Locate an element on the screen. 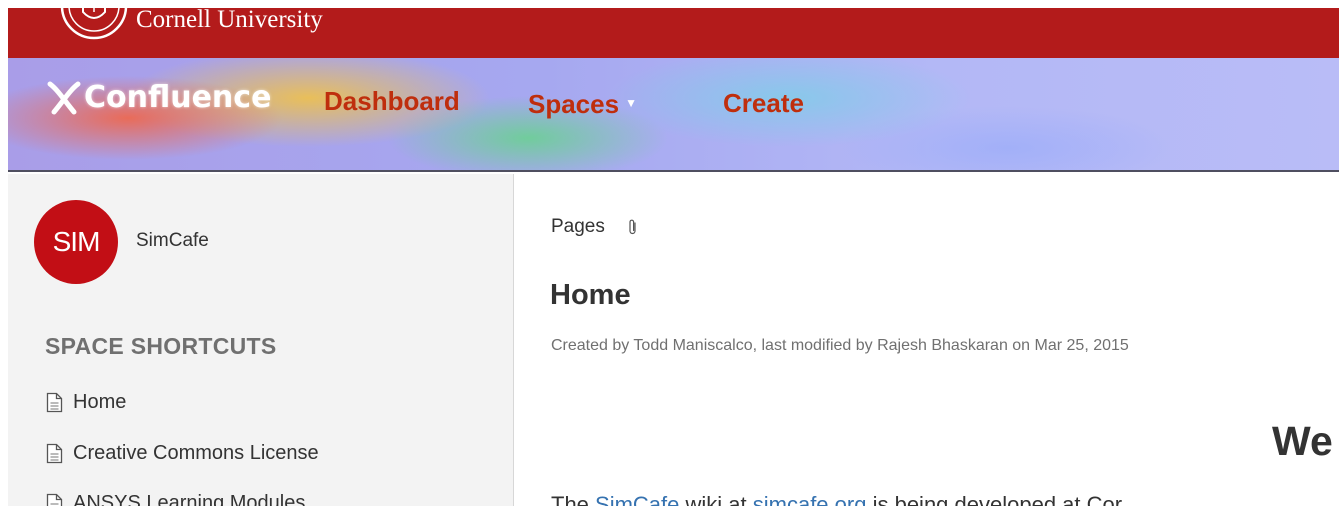 This screenshot has width=1339, height=506. shortcut-ansys-learning-modules: ANSYS Learning Modules is located at coordinates (175, 499).